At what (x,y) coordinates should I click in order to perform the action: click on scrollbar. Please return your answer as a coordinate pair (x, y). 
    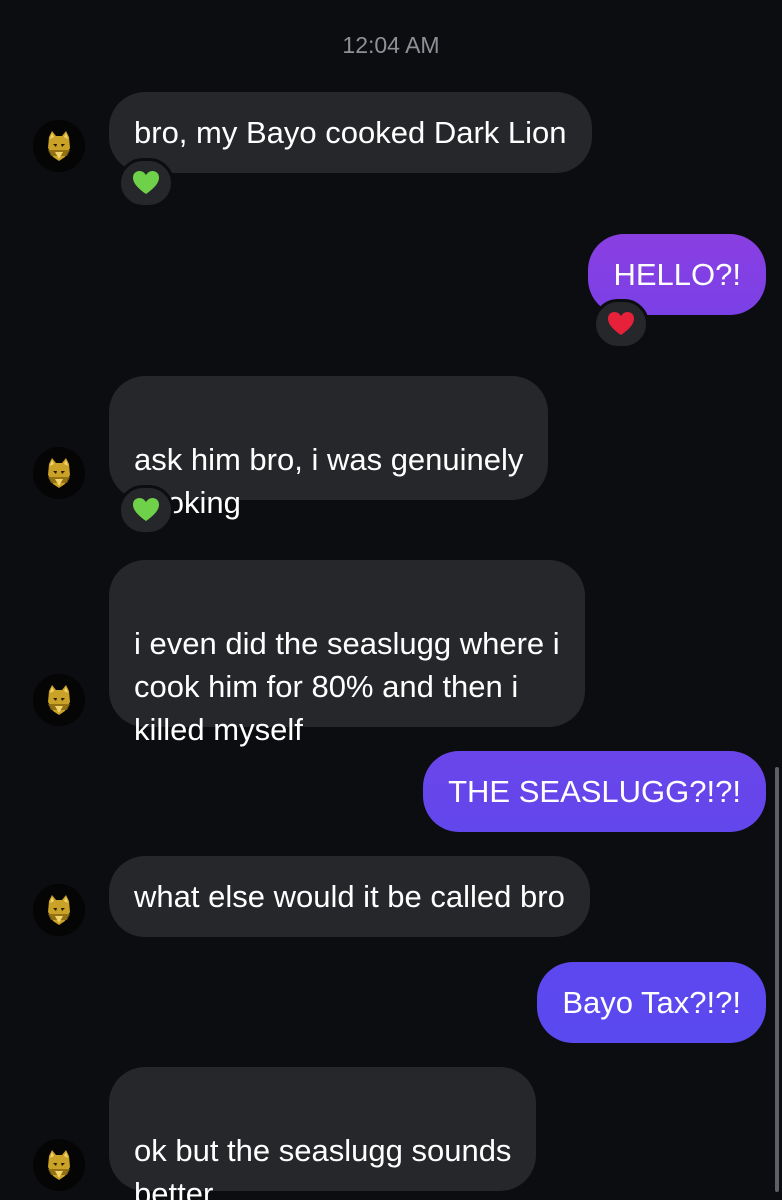
    Looking at the image, I should click on (777, 979).